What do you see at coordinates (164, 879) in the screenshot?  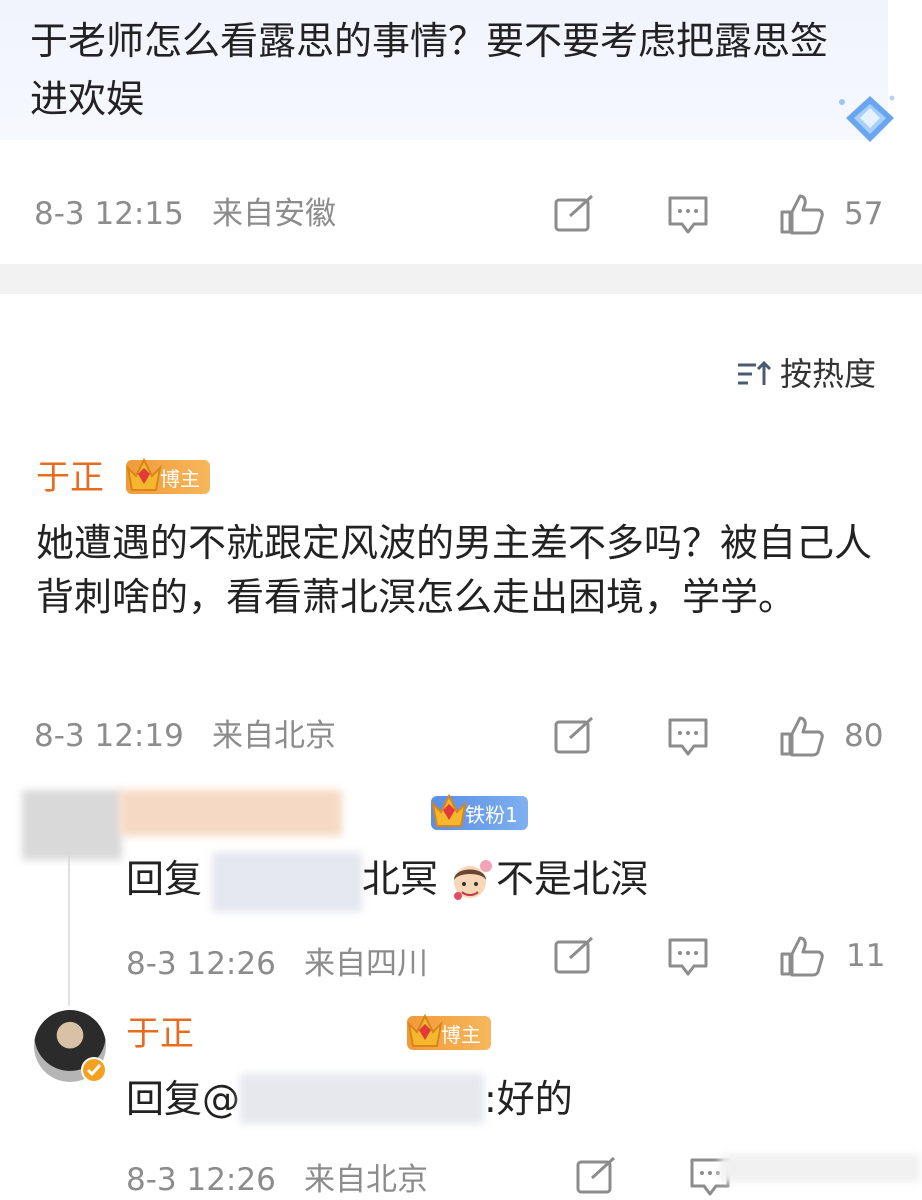 I see `reply1-prefix: 回复` at bounding box center [164, 879].